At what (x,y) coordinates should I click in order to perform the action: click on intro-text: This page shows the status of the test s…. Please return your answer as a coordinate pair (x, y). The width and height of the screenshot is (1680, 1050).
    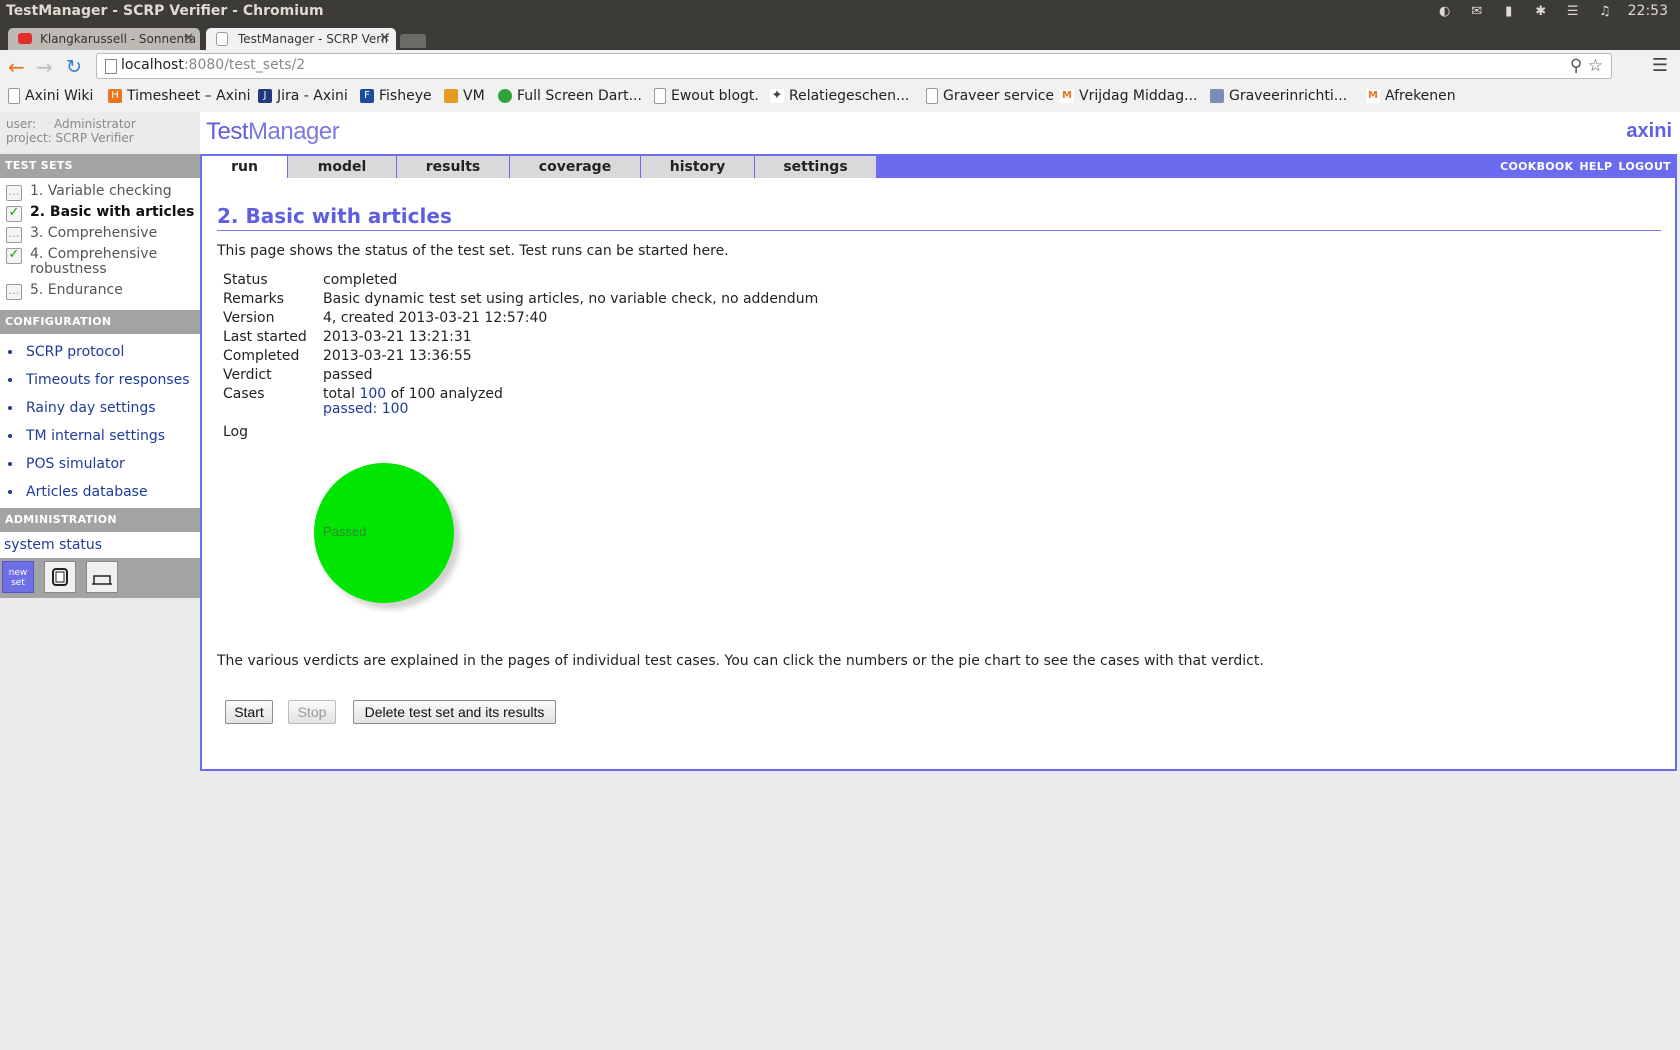
    Looking at the image, I should click on (473, 251).